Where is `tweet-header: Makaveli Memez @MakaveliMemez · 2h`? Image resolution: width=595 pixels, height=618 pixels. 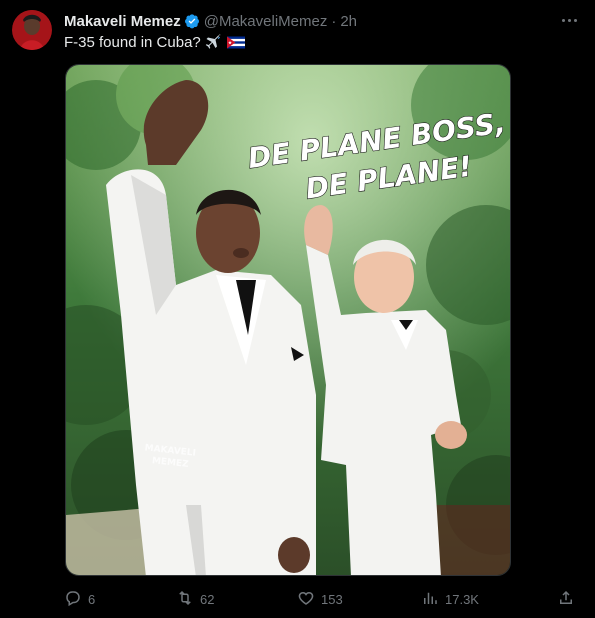
tweet-header: Makaveli Memez @MakaveliMemez · 2h is located at coordinates (210, 21).